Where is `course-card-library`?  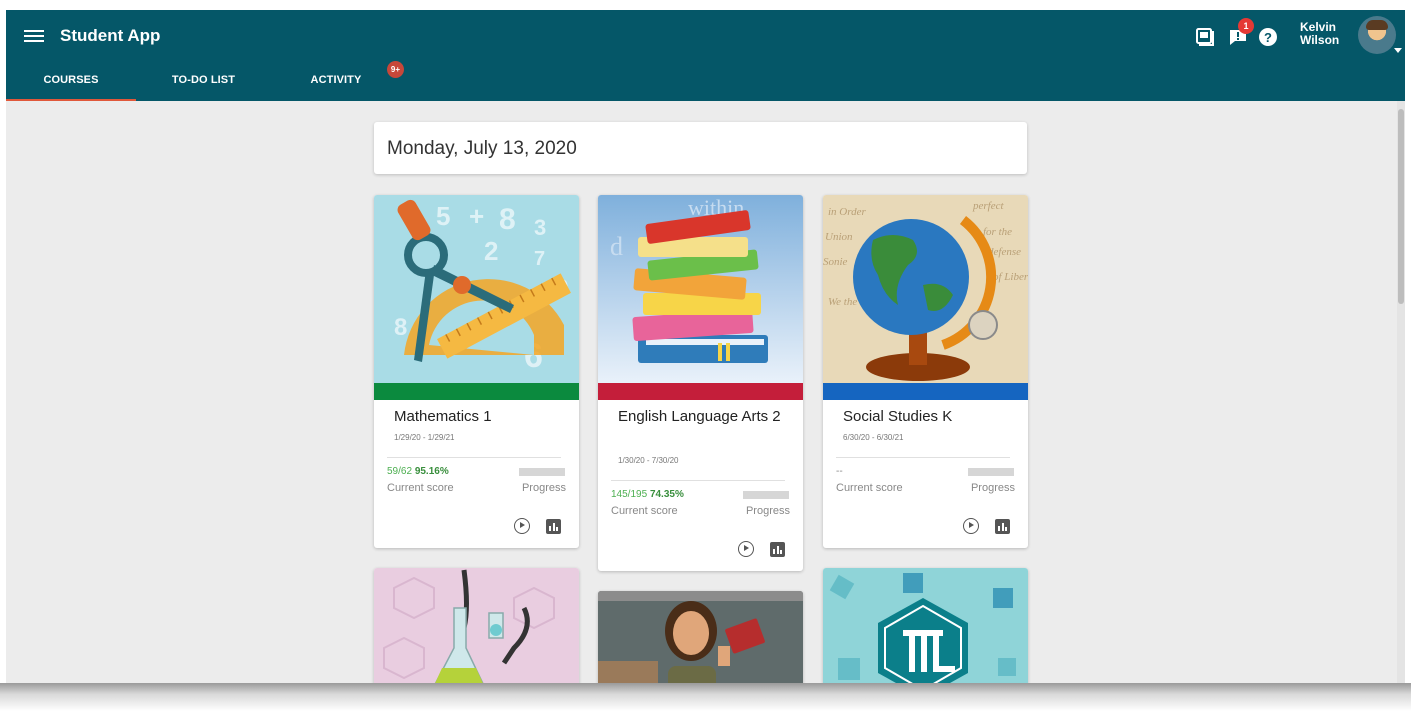
course-card-library is located at coordinates (925, 625).